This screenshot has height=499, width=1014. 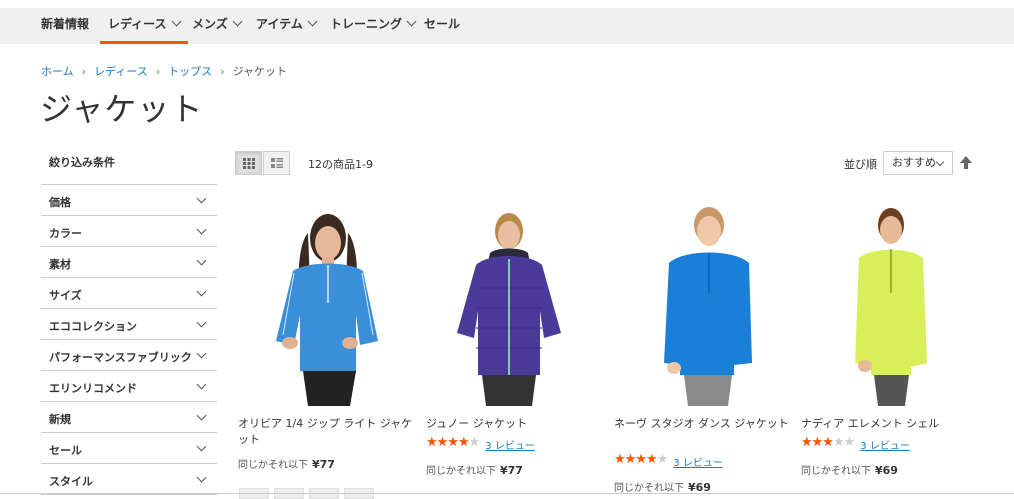 I want to click on nav-label: 新着情報, so click(x=65, y=24).